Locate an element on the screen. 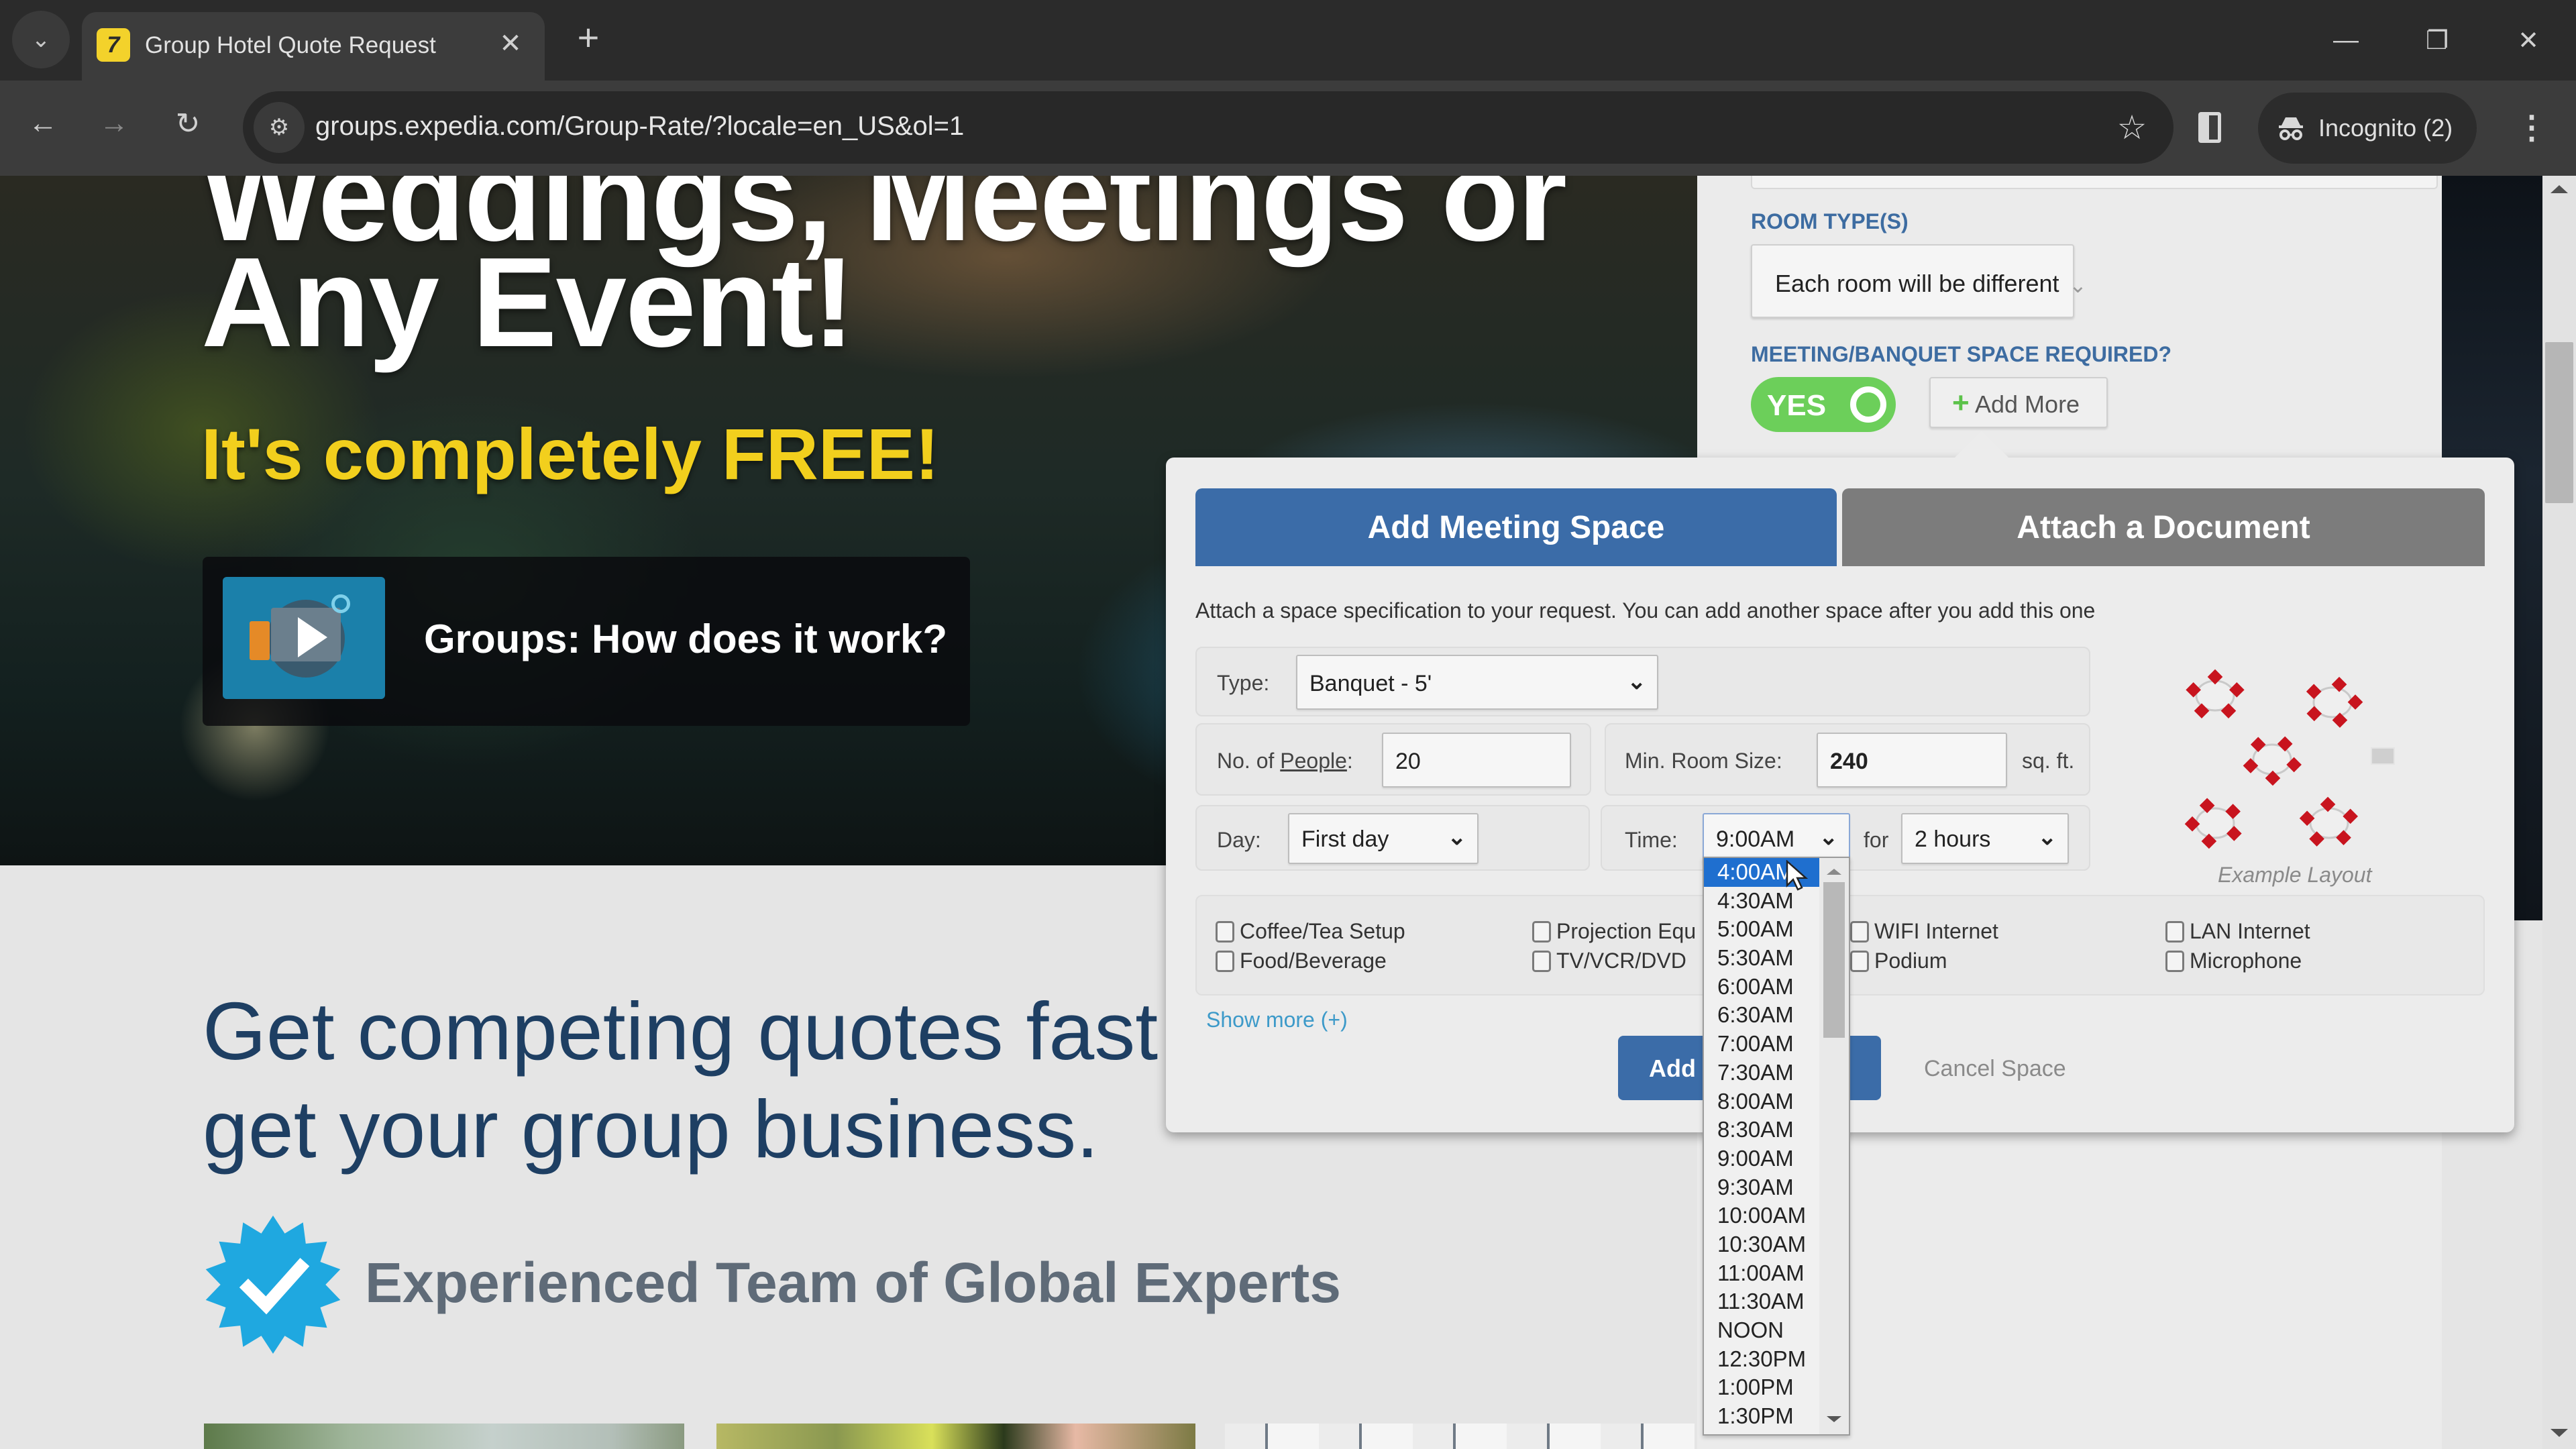 Image resolution: width=2576 pixels, height=1449 pixels. room-size-unit: sq. ft. is located at coordinates (2048, 761).